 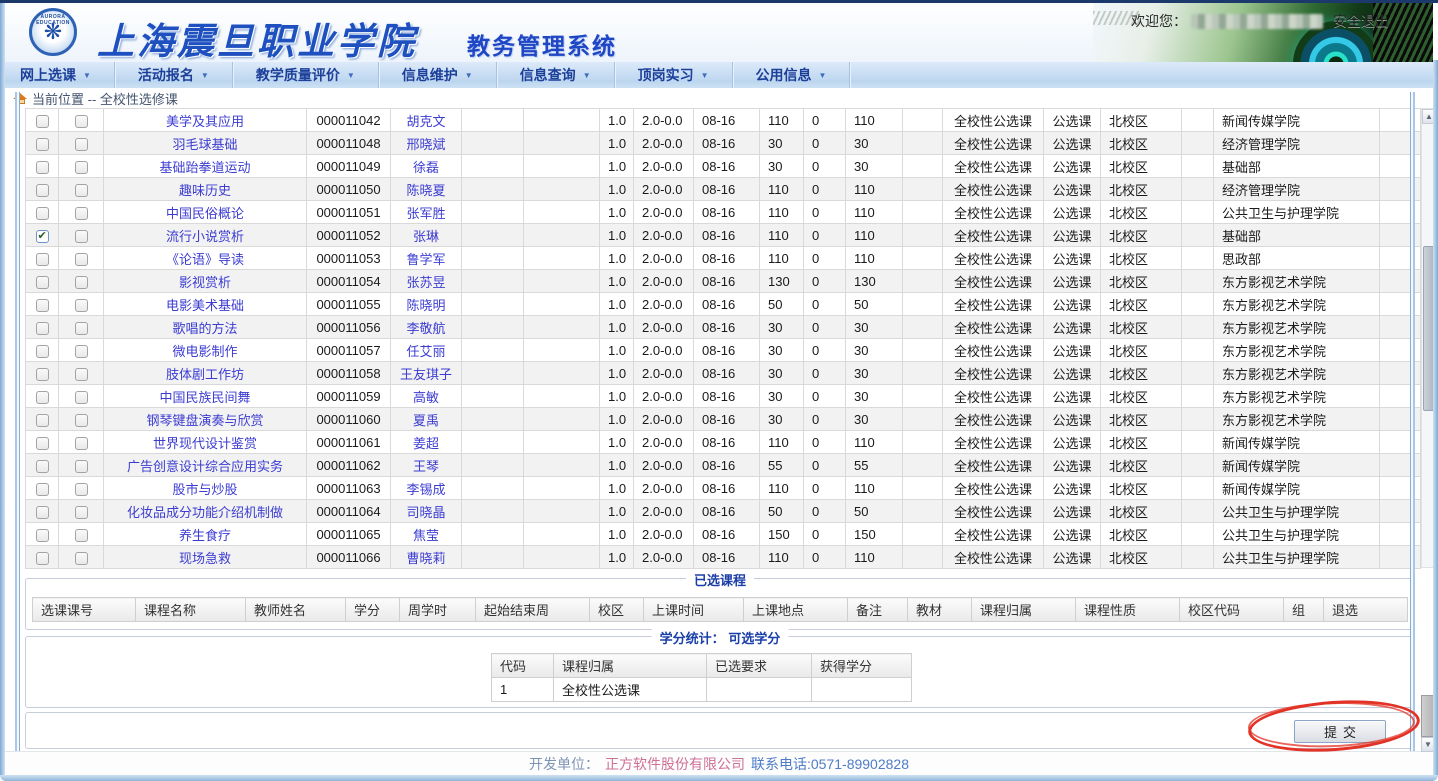 I want to click on stats-cell: 1, so click(x=522, y=689).